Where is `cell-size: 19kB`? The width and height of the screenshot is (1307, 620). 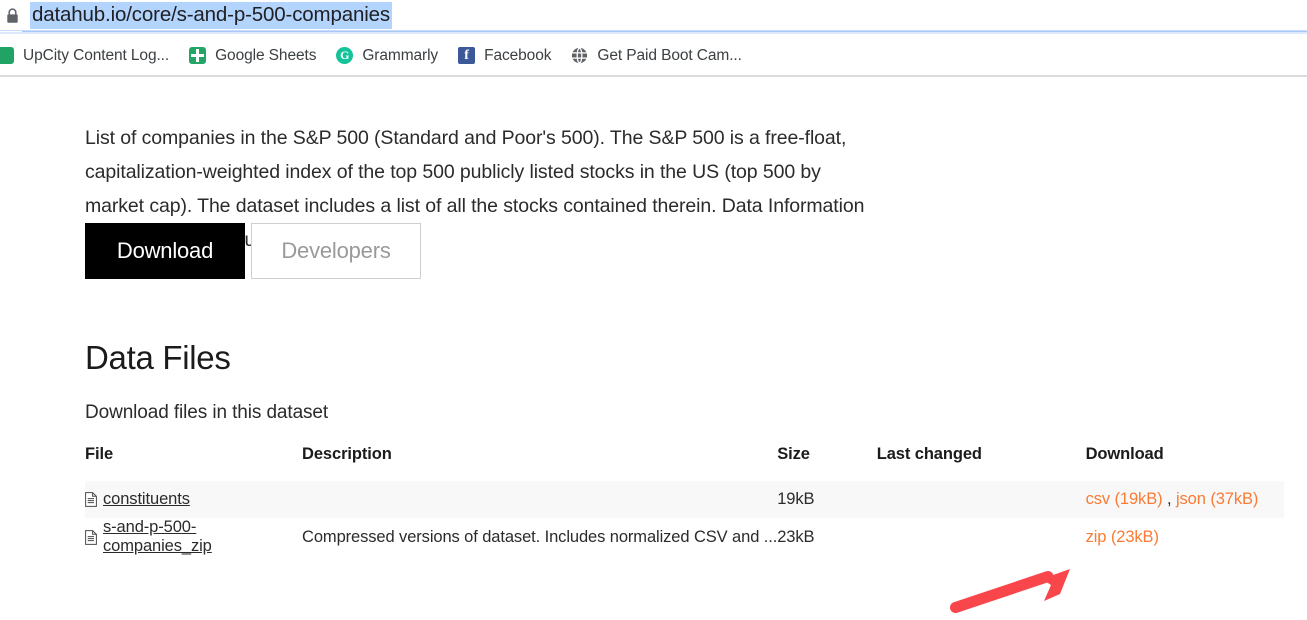 cell-size: 19kB is located at coordinates (827, 499).